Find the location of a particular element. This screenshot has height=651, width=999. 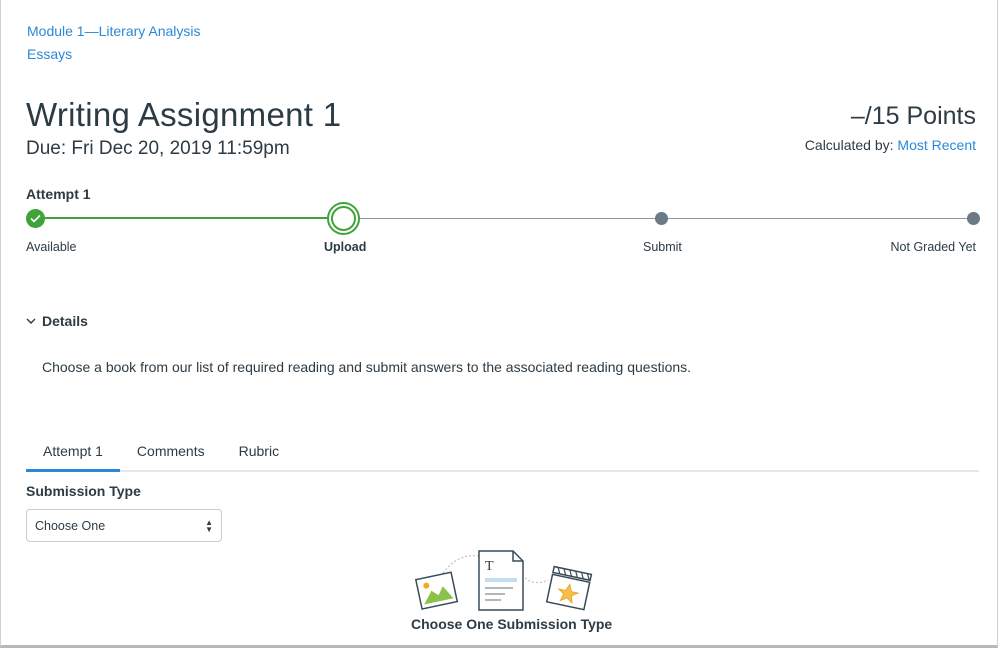

details-toggle-label: Details is located at coordinates (65, 321).